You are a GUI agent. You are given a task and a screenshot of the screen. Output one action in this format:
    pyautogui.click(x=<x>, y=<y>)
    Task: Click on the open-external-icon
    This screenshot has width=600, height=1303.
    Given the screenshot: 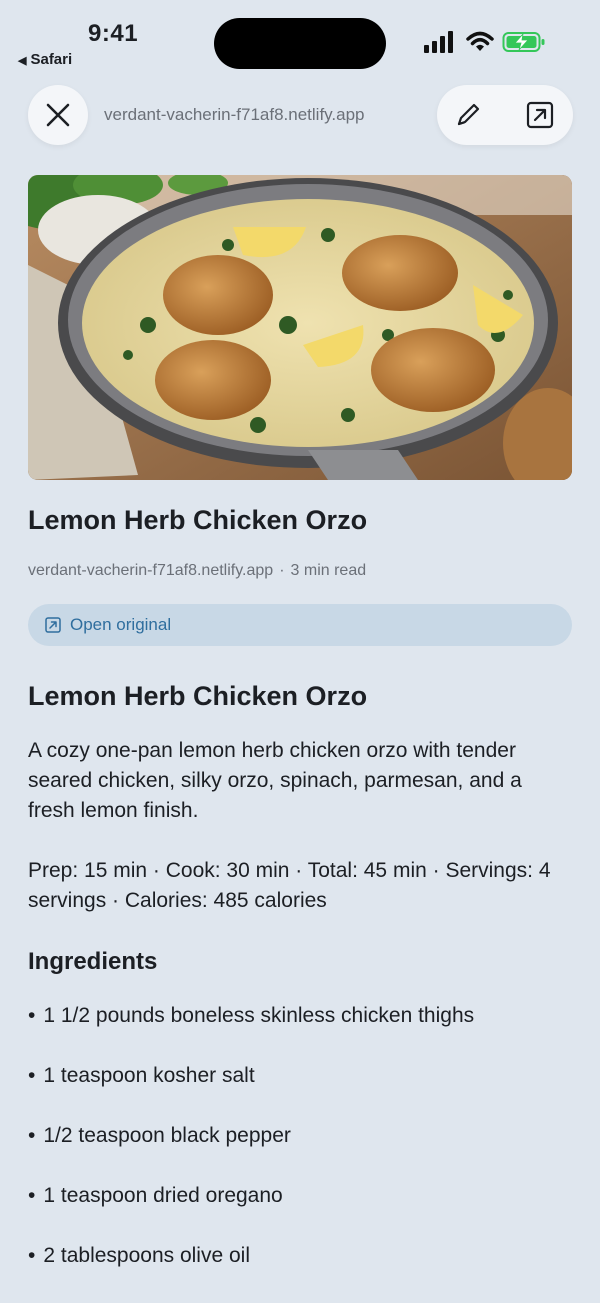 What is the action you would take?
    pyautogui.click(x=540, y=115)
    